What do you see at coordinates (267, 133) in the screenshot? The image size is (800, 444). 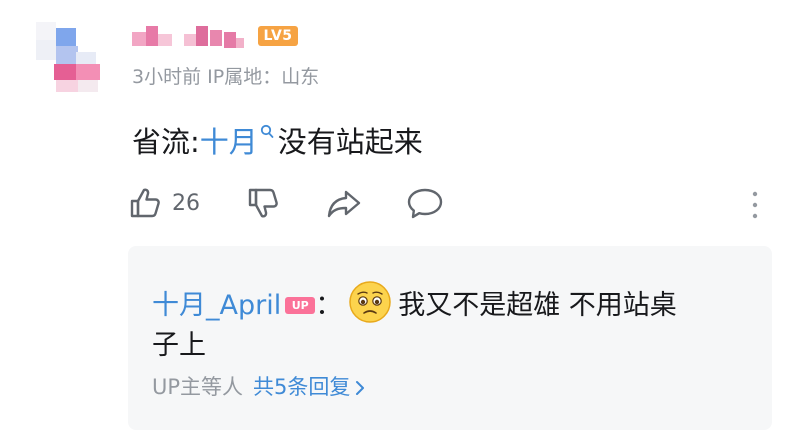 I see `search-icon` at bounding box center [267, 133].